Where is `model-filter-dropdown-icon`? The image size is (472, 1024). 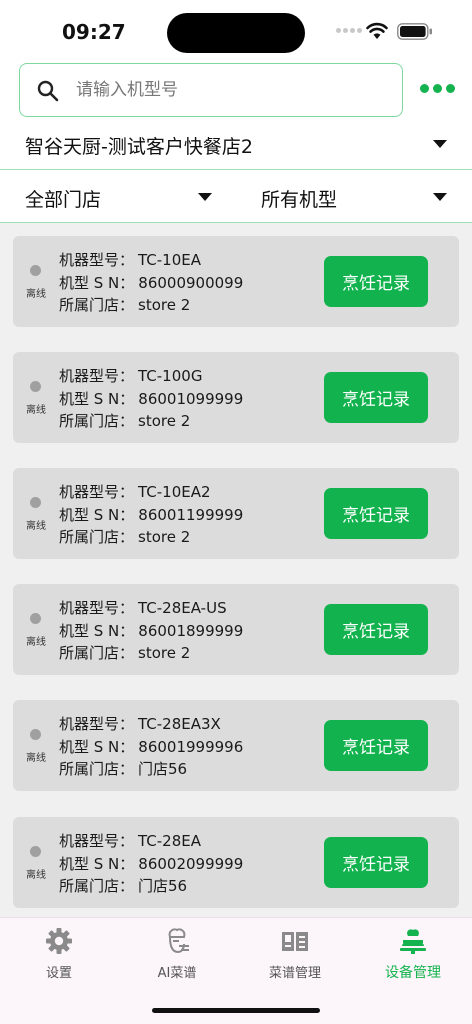
model-filter-dropdown-icon is located at coordinates (440, 197).